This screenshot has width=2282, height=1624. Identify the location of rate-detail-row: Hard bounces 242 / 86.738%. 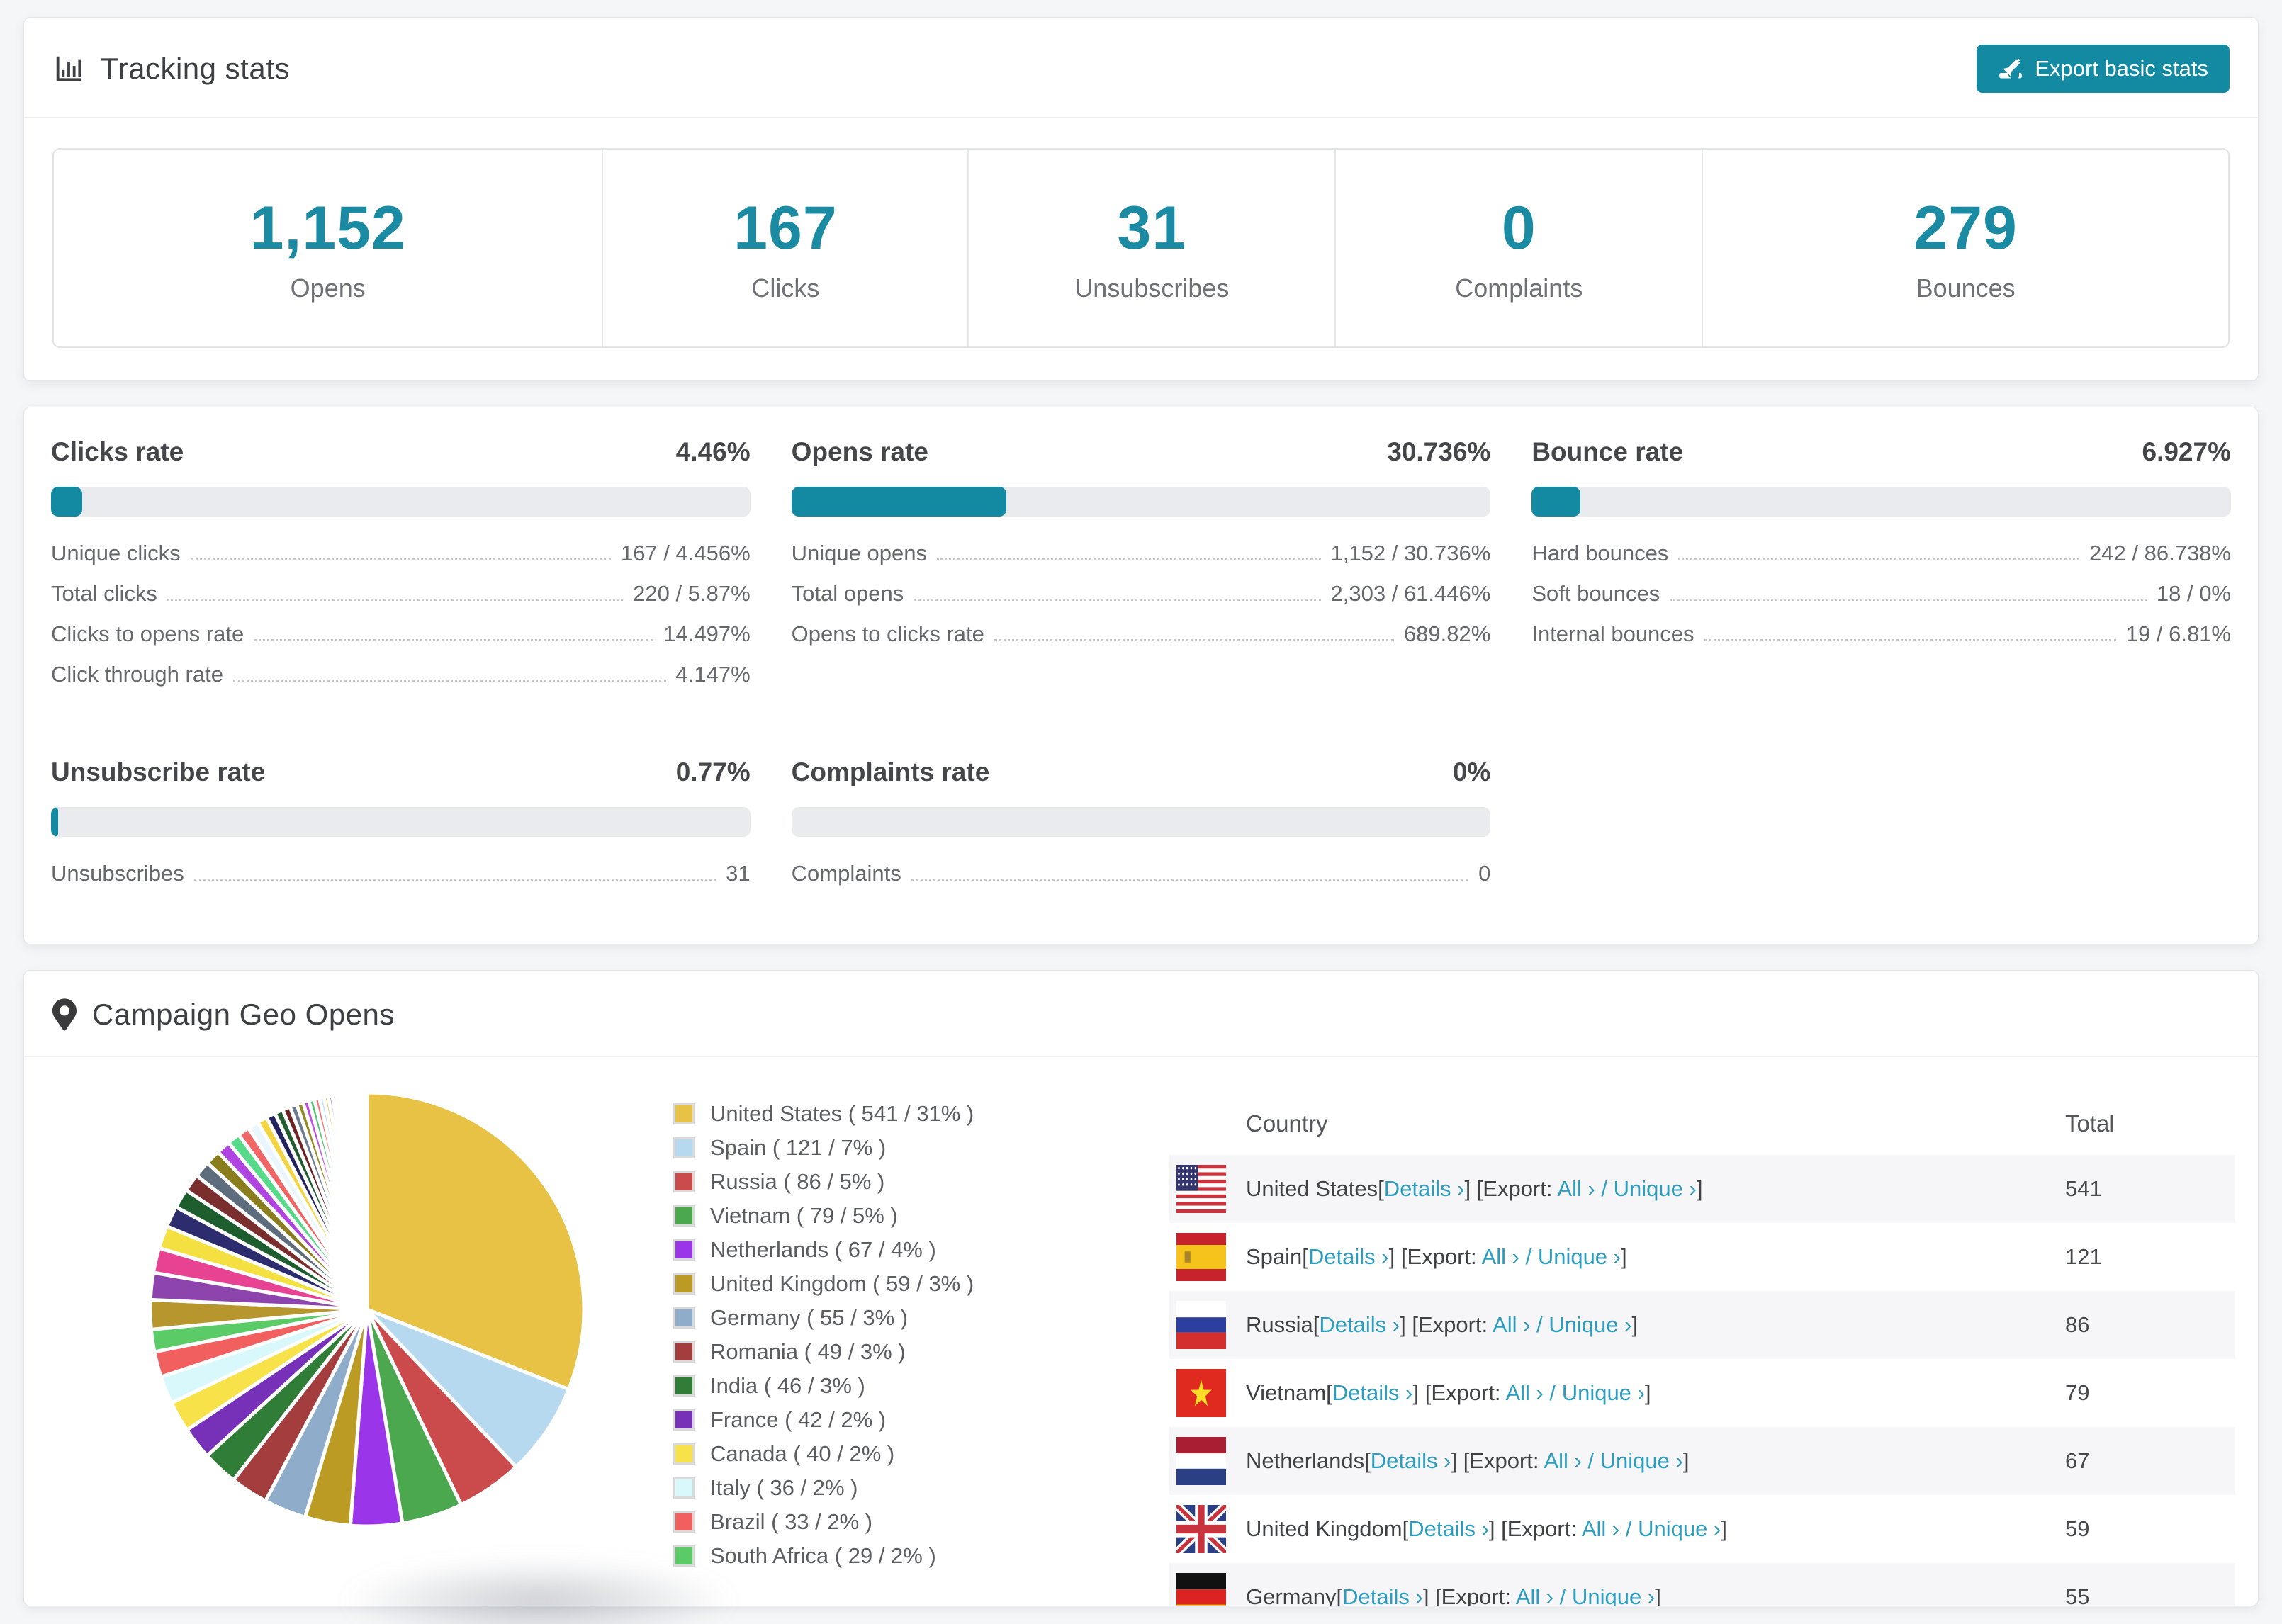
(1881, 561).